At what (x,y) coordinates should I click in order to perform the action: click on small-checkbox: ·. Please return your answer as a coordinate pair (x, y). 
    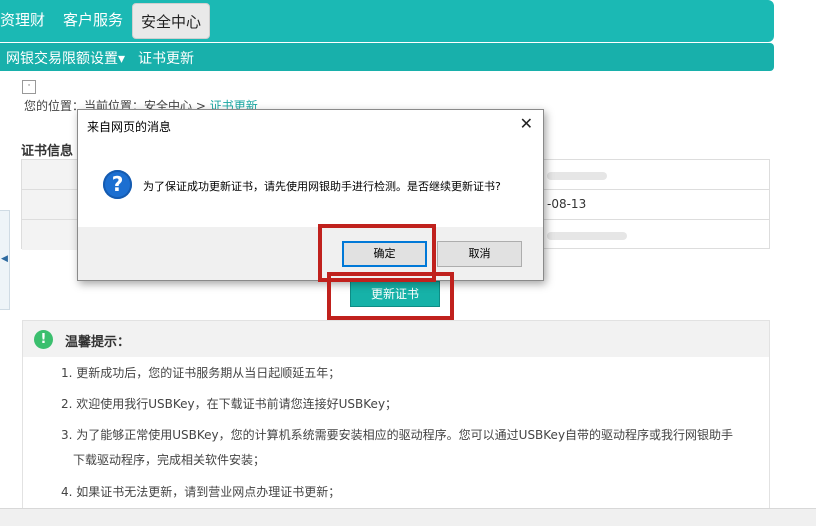
    Looking at the image, I should click on (29, 87).